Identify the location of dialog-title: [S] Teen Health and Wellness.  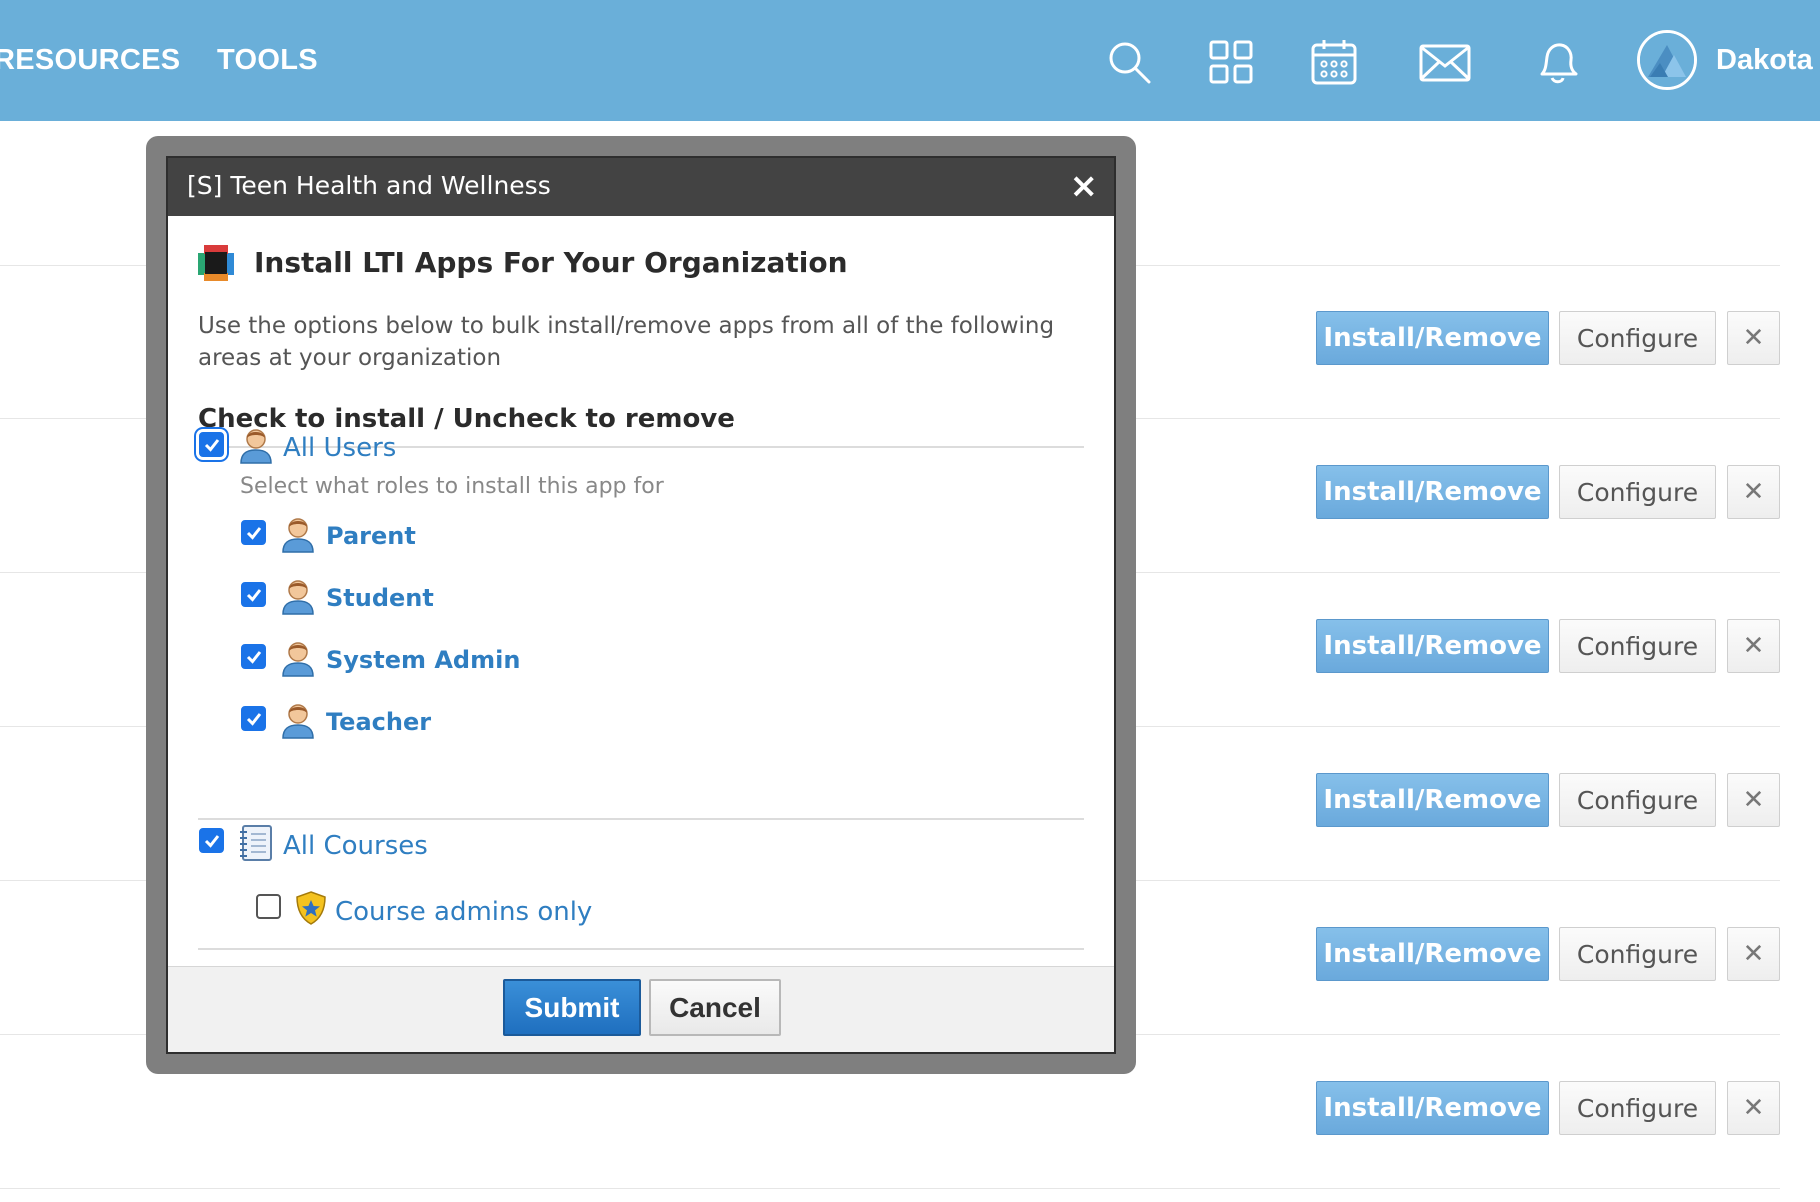
(369, 185).